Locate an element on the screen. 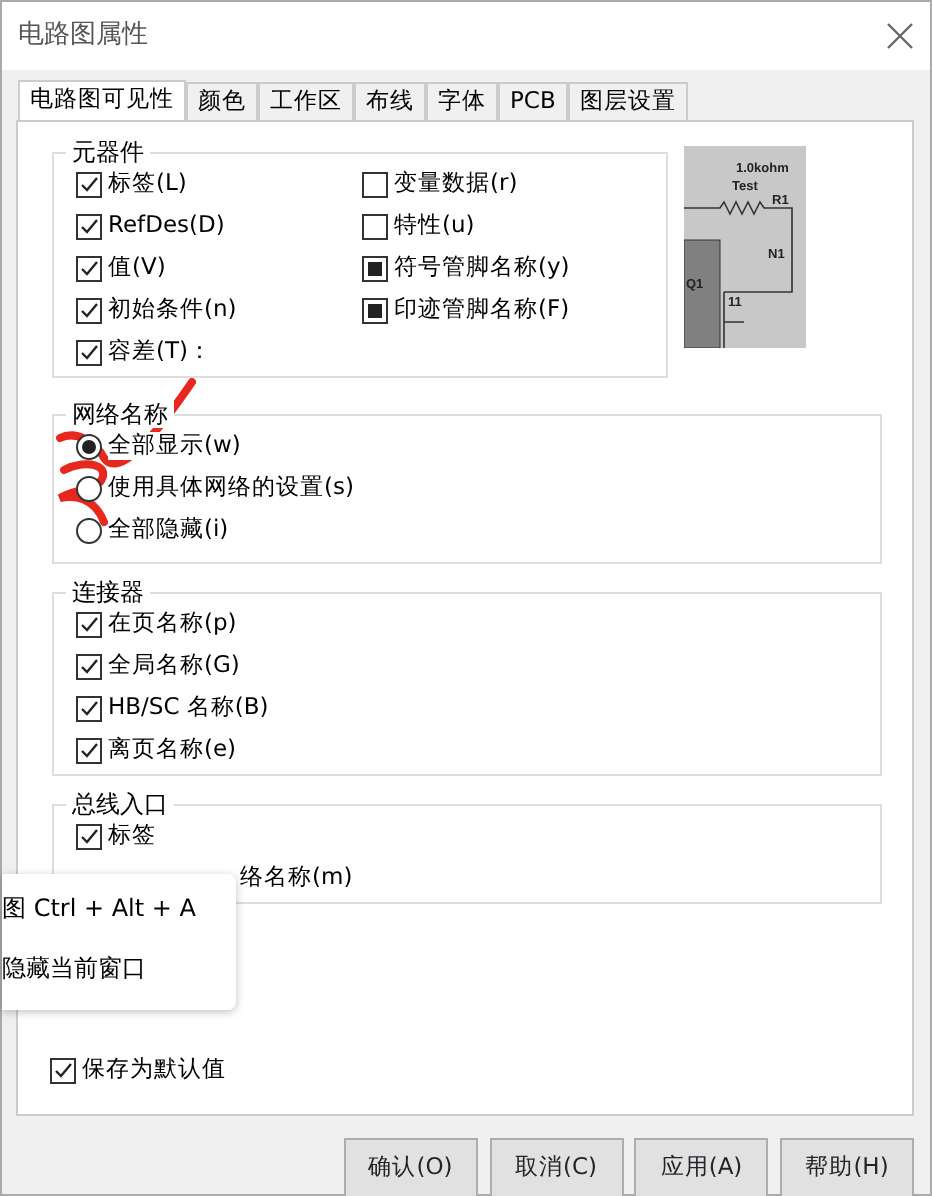 This screenshot has width=932, height=1196. group-title: 总线入口 is located at coordinates (120, 804).